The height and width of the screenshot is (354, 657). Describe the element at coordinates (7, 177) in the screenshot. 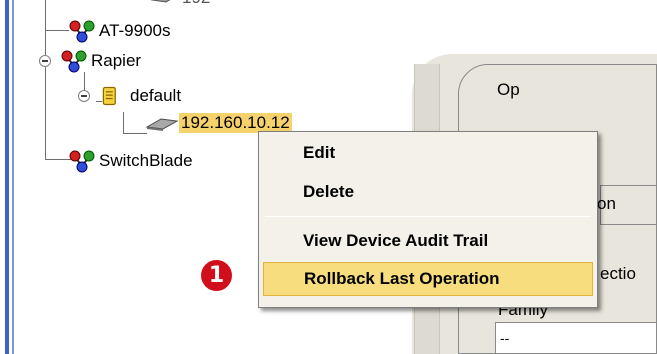

I see `left-splitter-bar` at that location.